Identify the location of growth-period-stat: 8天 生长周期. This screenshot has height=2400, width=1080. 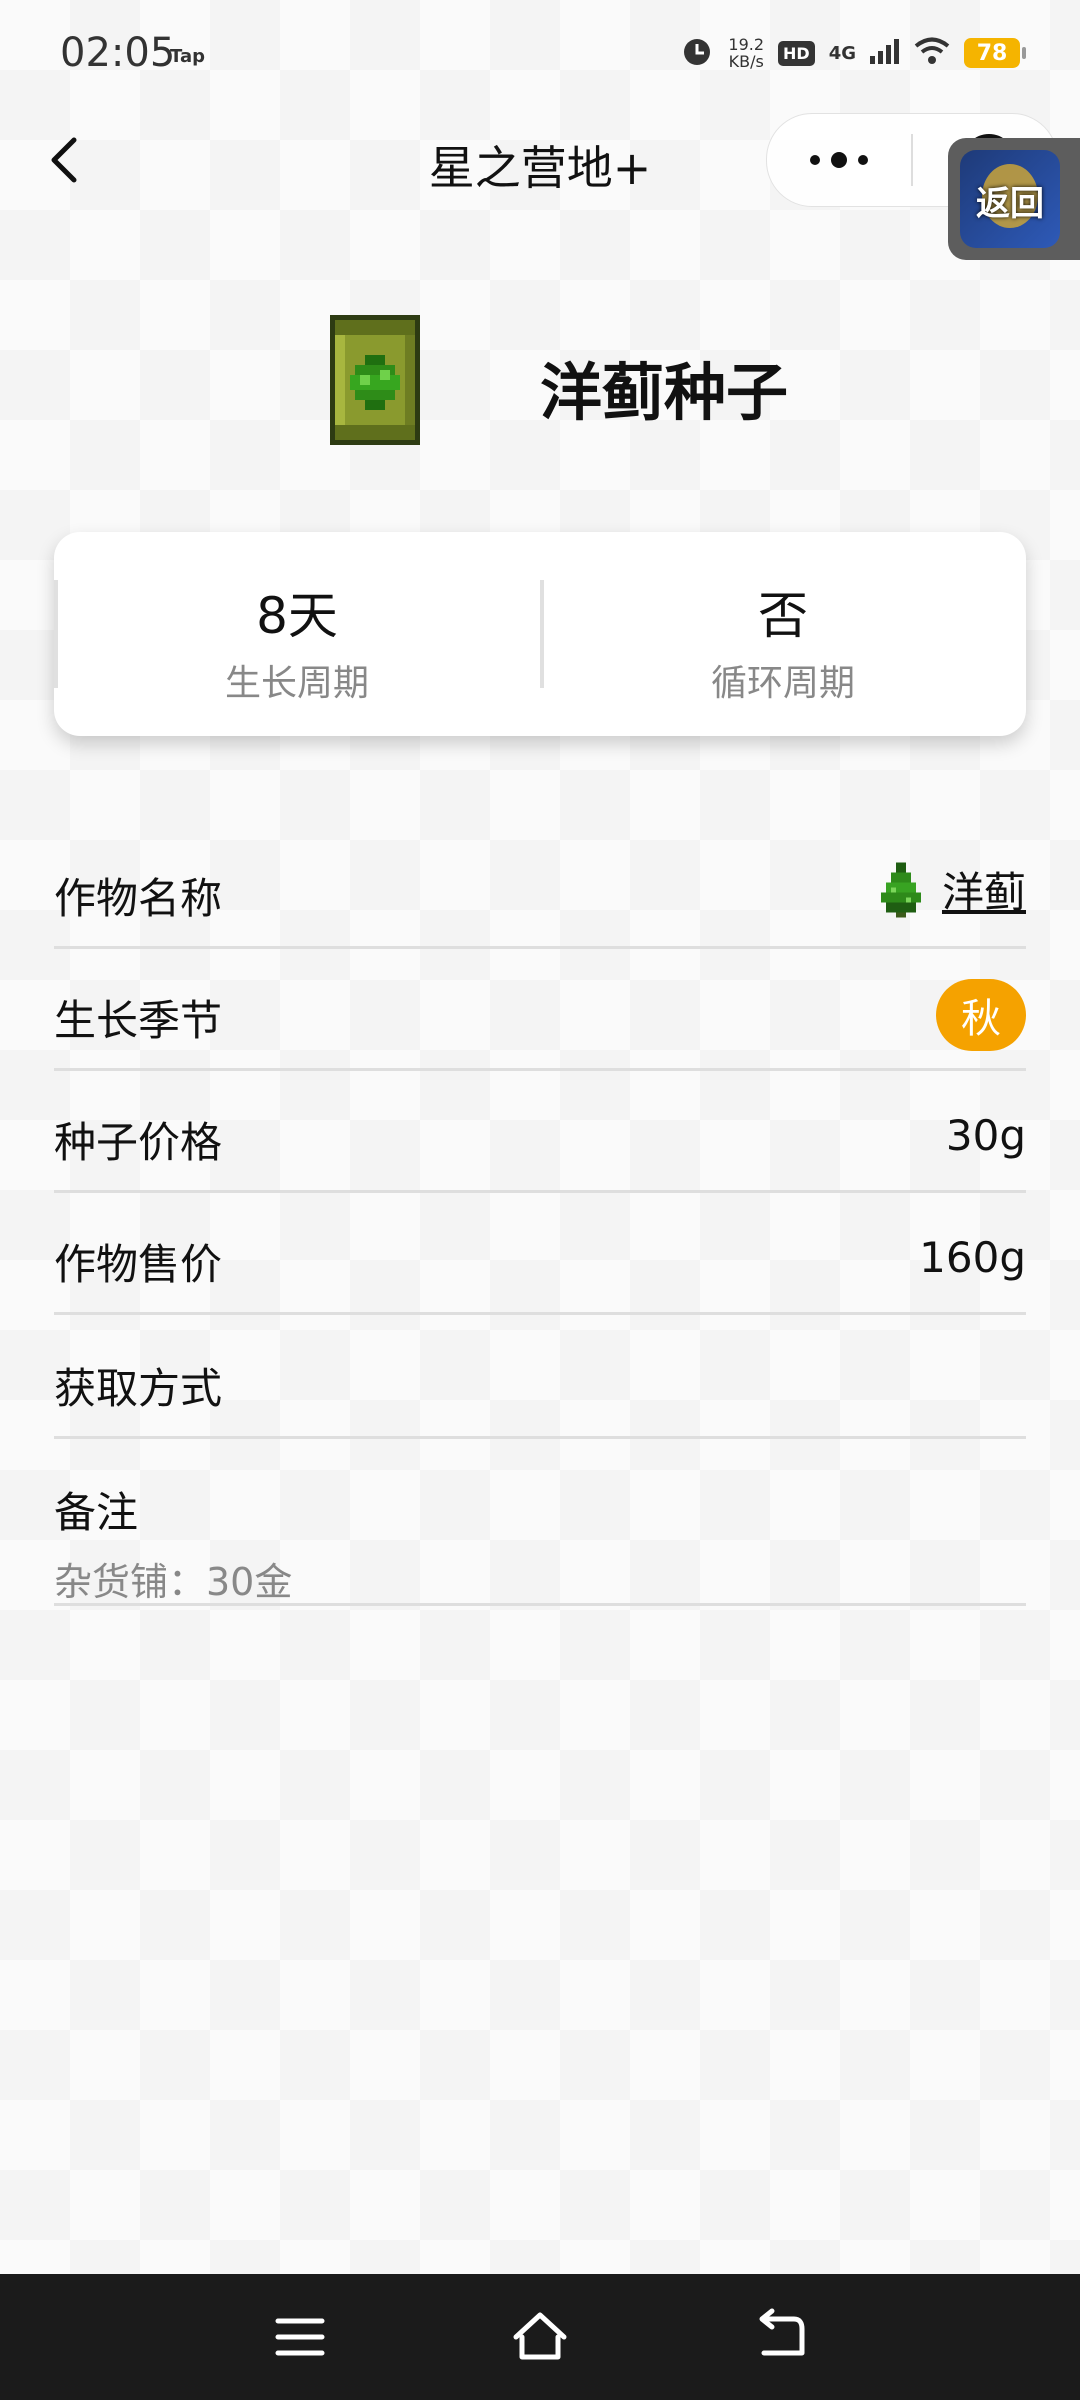
(297, 634).